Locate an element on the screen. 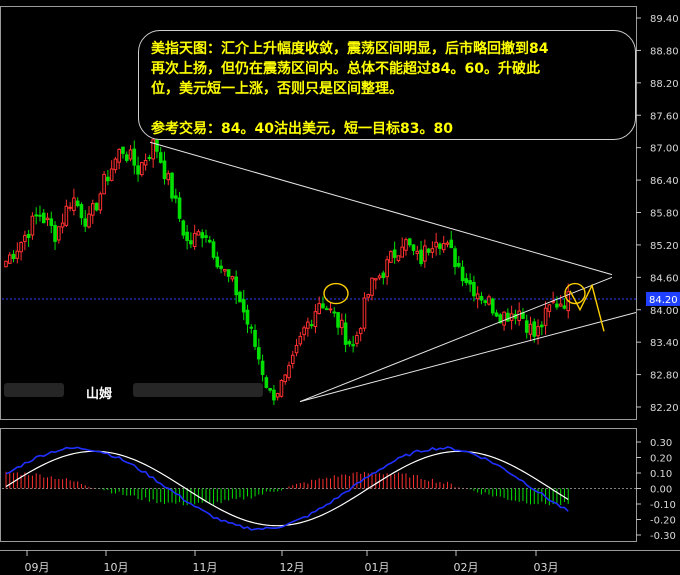 Image resolution: width=680 pixels, height=575 pixels. price-y-tick-label: 82.20 is located at coordinates (664, 408).